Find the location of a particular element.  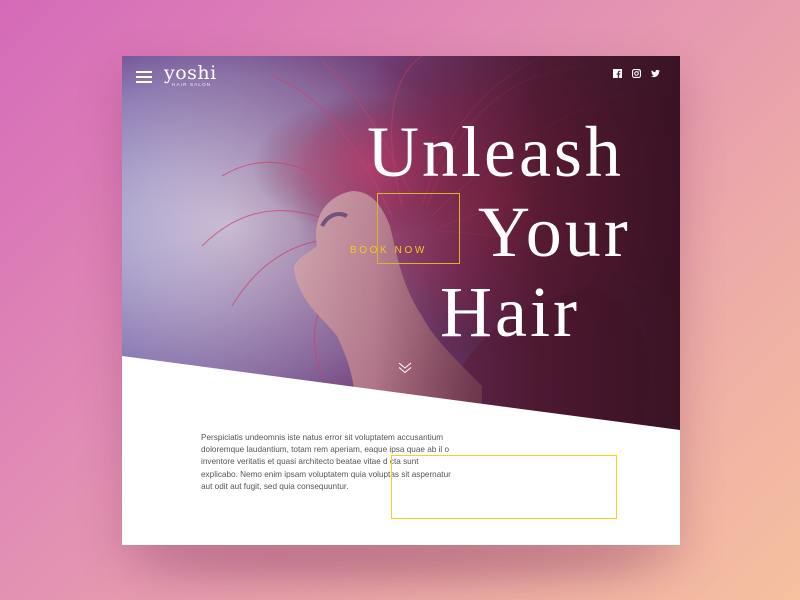

accent-outline-box is located at coordinates (504, 487).